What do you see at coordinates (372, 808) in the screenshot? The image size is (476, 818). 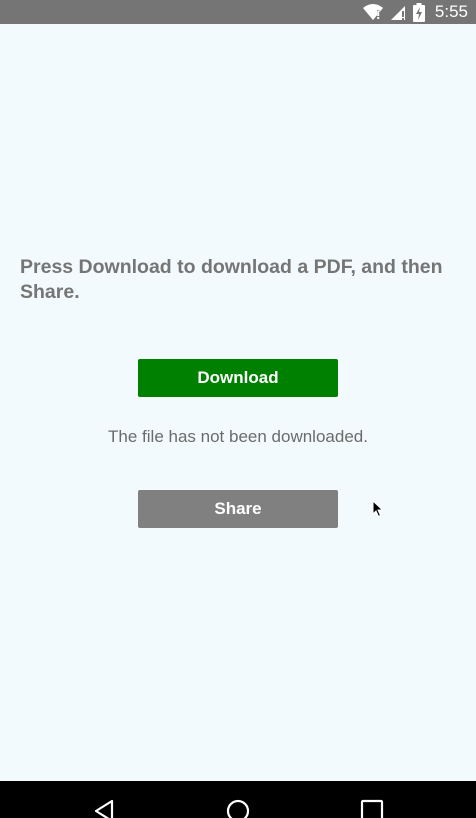 I see `recents-icon` at bounding box center [372, 808].